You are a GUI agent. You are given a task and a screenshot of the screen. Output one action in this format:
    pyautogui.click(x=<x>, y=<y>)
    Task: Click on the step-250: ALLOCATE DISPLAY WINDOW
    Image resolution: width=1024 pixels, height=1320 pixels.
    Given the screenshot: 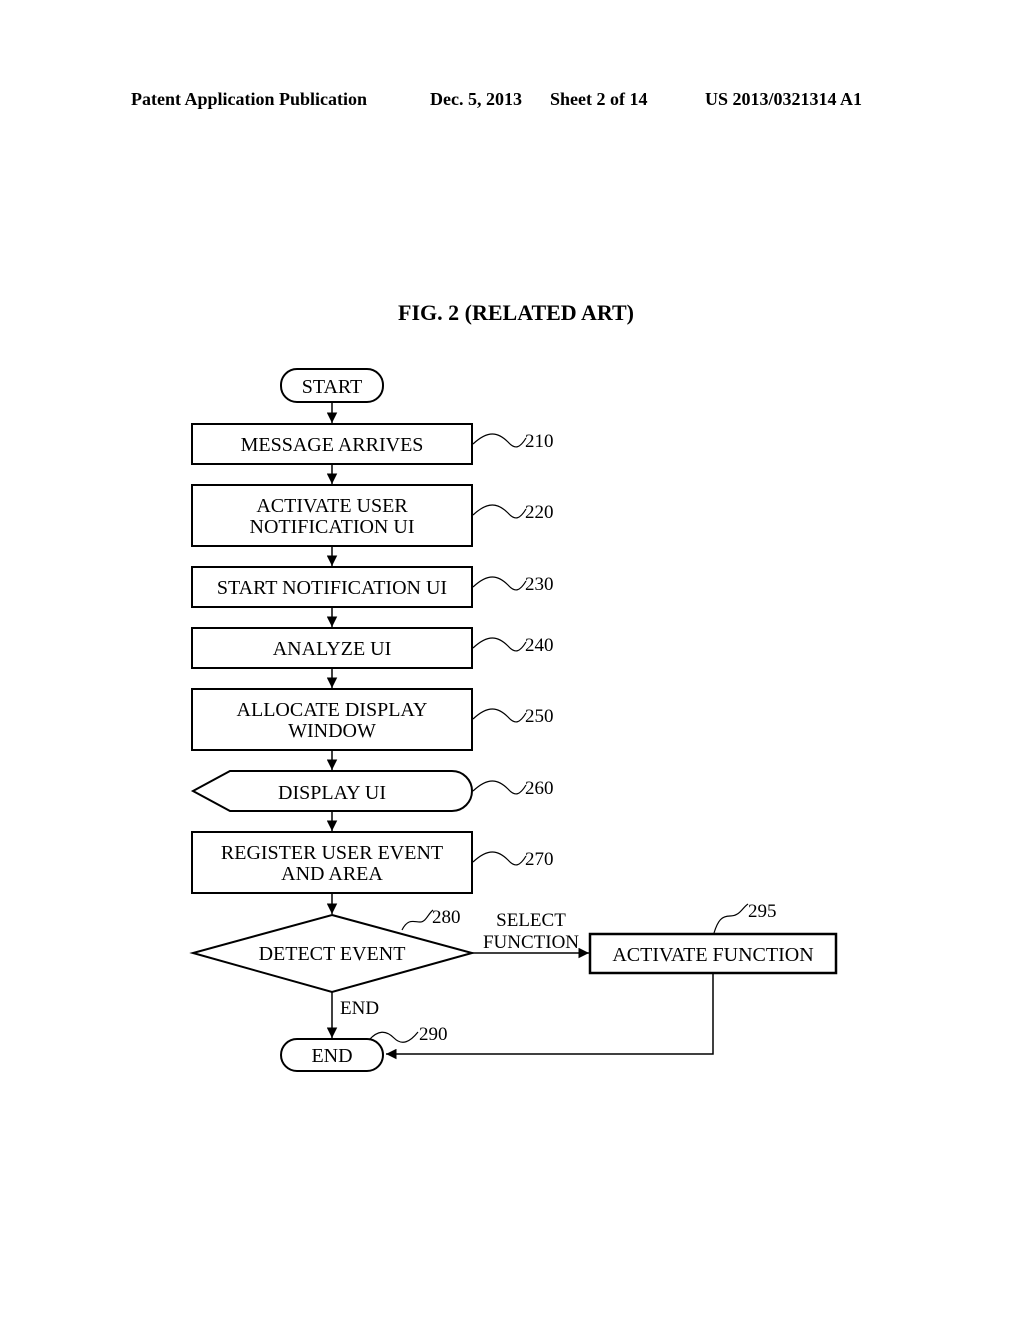 What is the action you would take?
    pyautogui.click(x=332, y=719)
    